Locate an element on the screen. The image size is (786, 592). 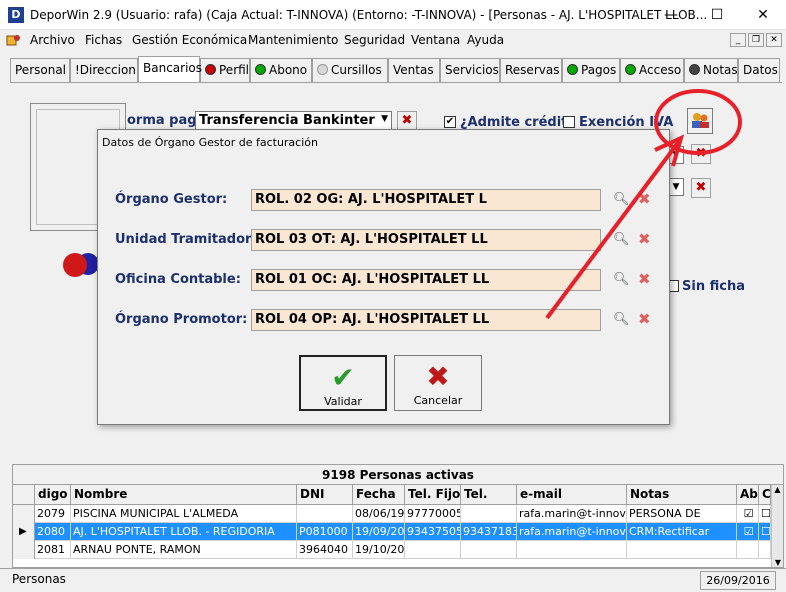
admite-credito-label: ¿Admite crédit is located at coordinates (514, 122).